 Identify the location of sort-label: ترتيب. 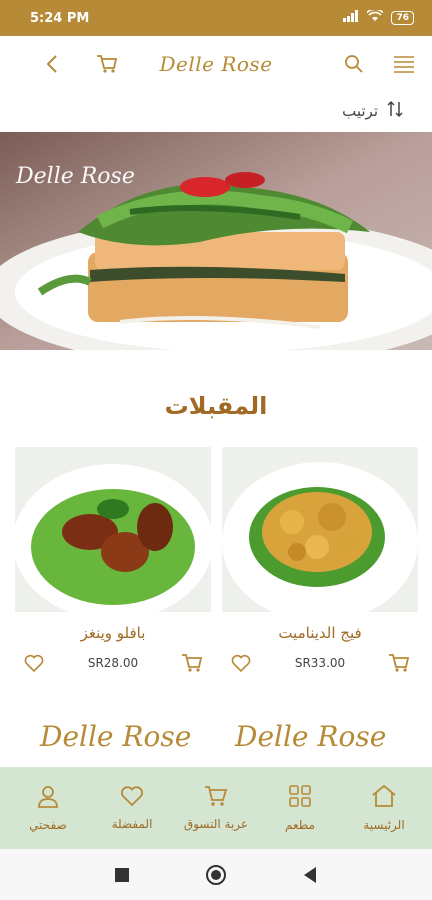
(360, 111).